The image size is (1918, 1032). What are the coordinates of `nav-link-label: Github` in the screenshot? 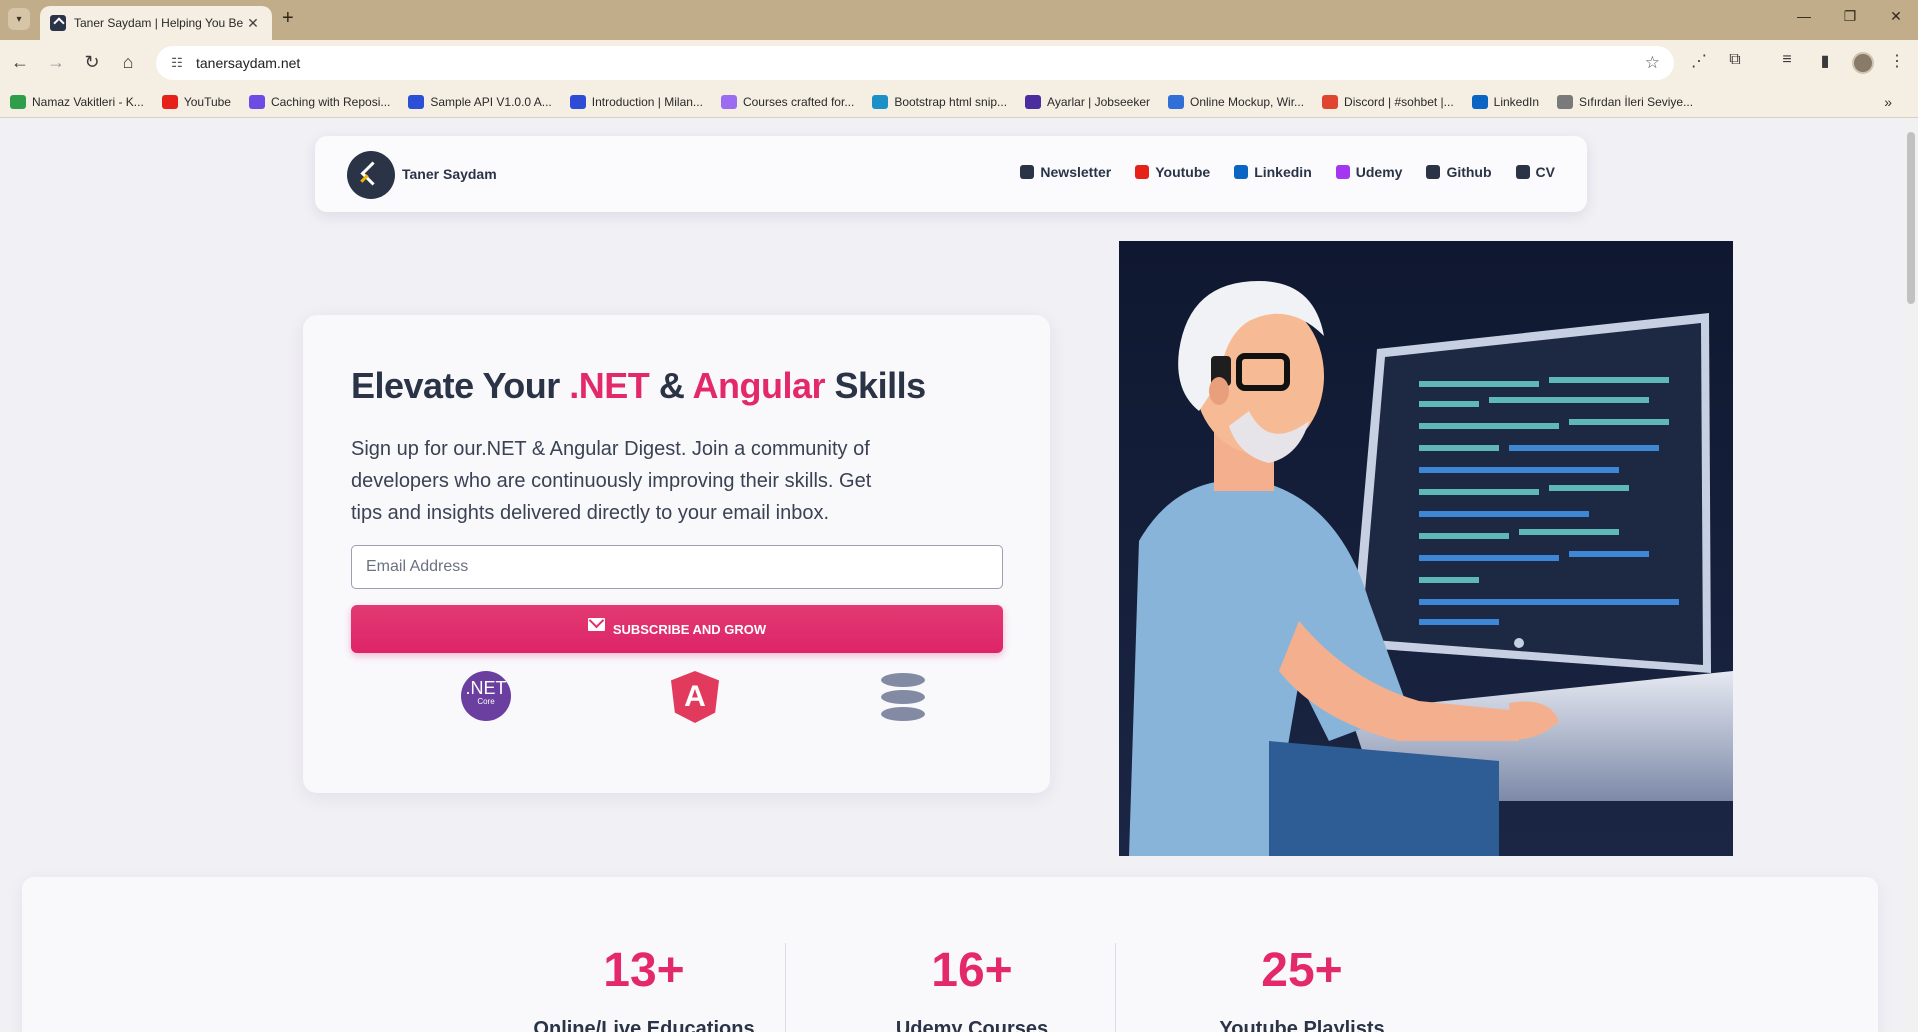 It's located at (1469, 172).